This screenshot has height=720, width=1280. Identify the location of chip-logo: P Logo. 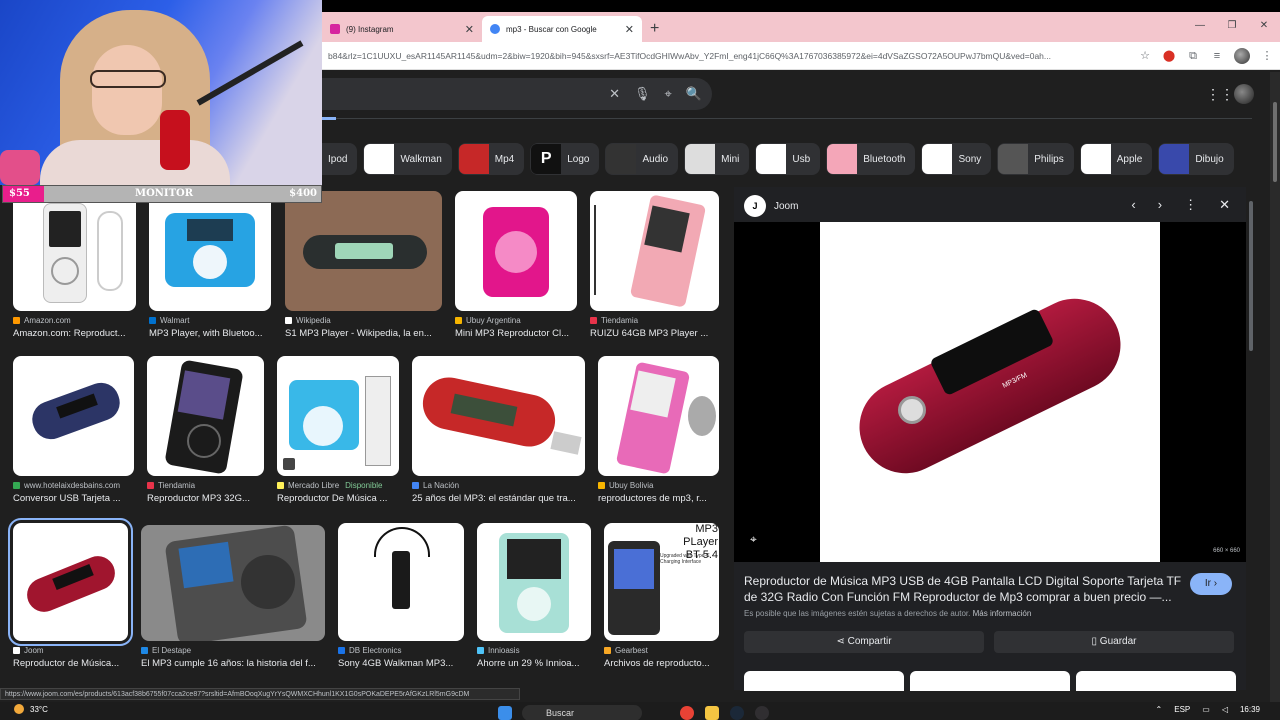
(565, 159).